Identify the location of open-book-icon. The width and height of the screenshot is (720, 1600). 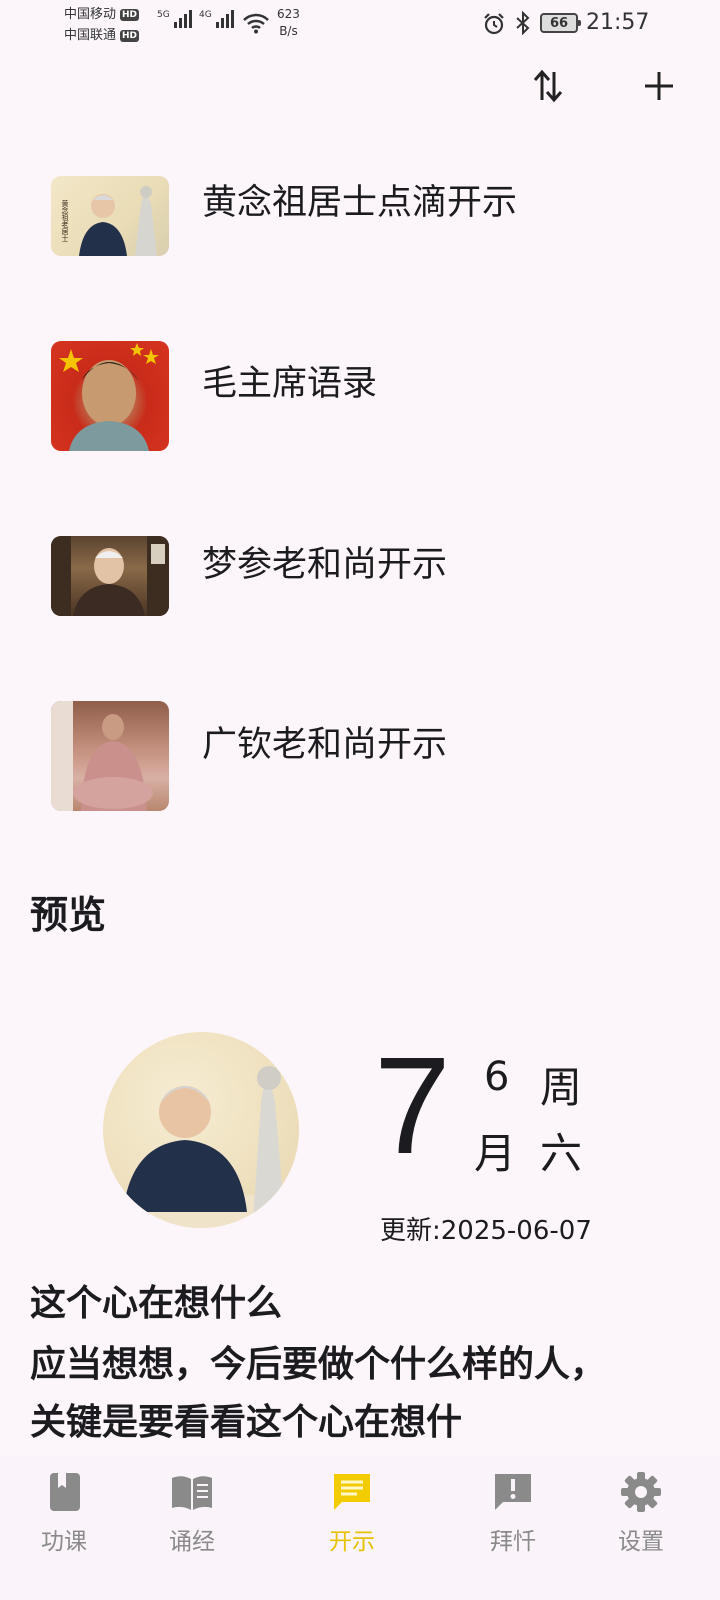
(192, 1493).